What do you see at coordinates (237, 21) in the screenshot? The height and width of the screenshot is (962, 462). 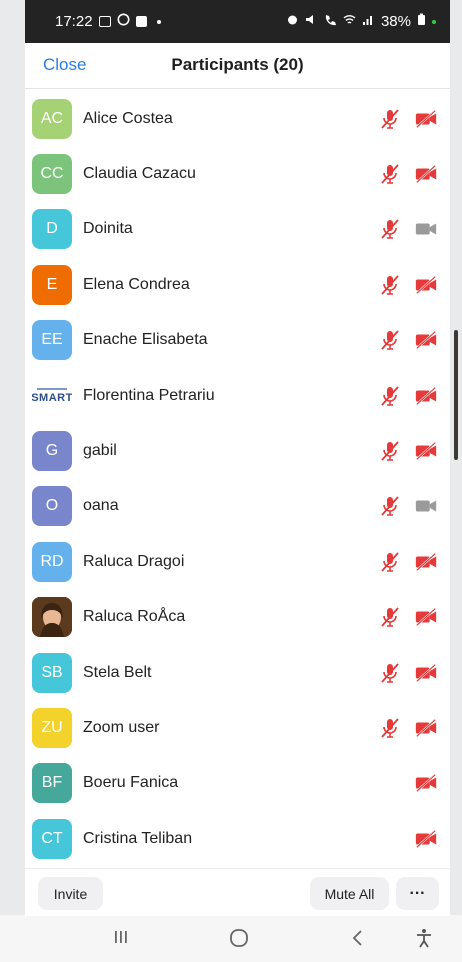 I see `status-bar: 17:22 38%` at bounding box center [237, 21].